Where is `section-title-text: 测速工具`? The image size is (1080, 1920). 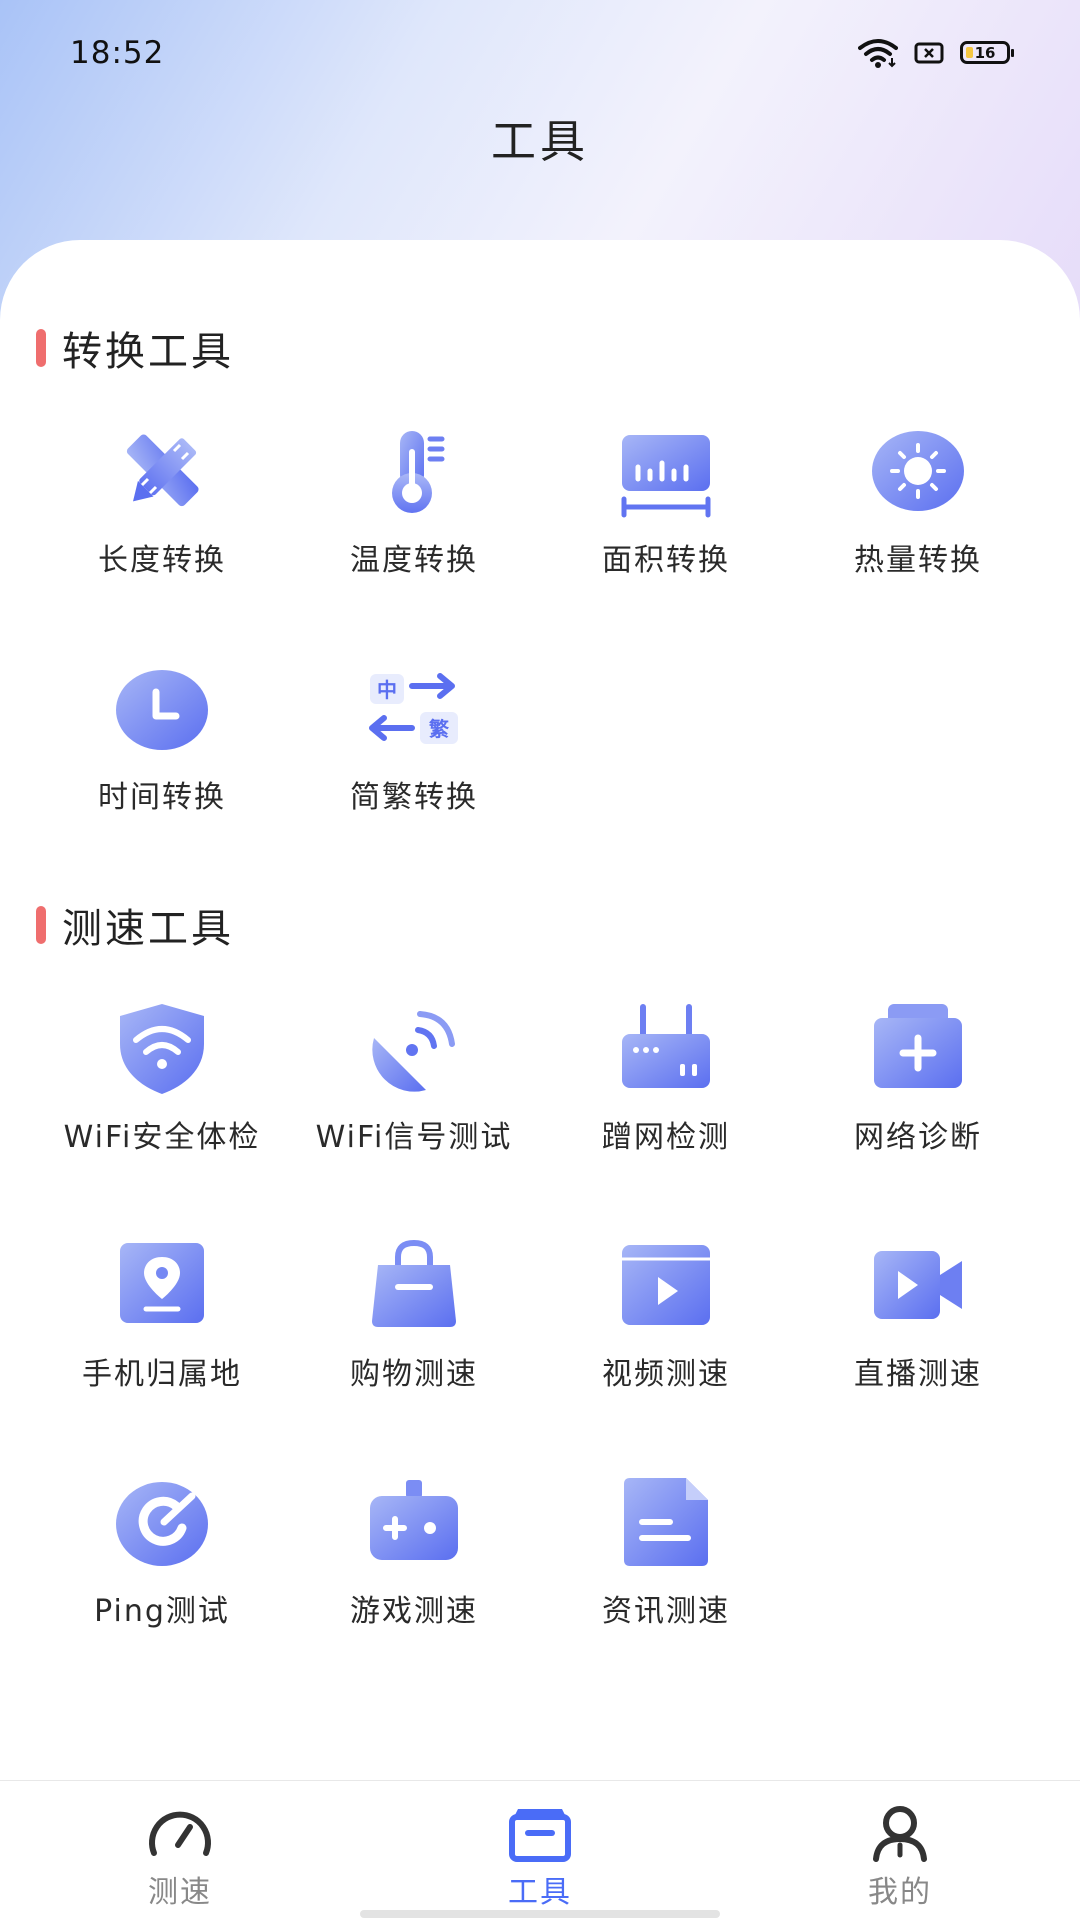
section-title-text: 测速工具 is located at coordinates (148, 929).